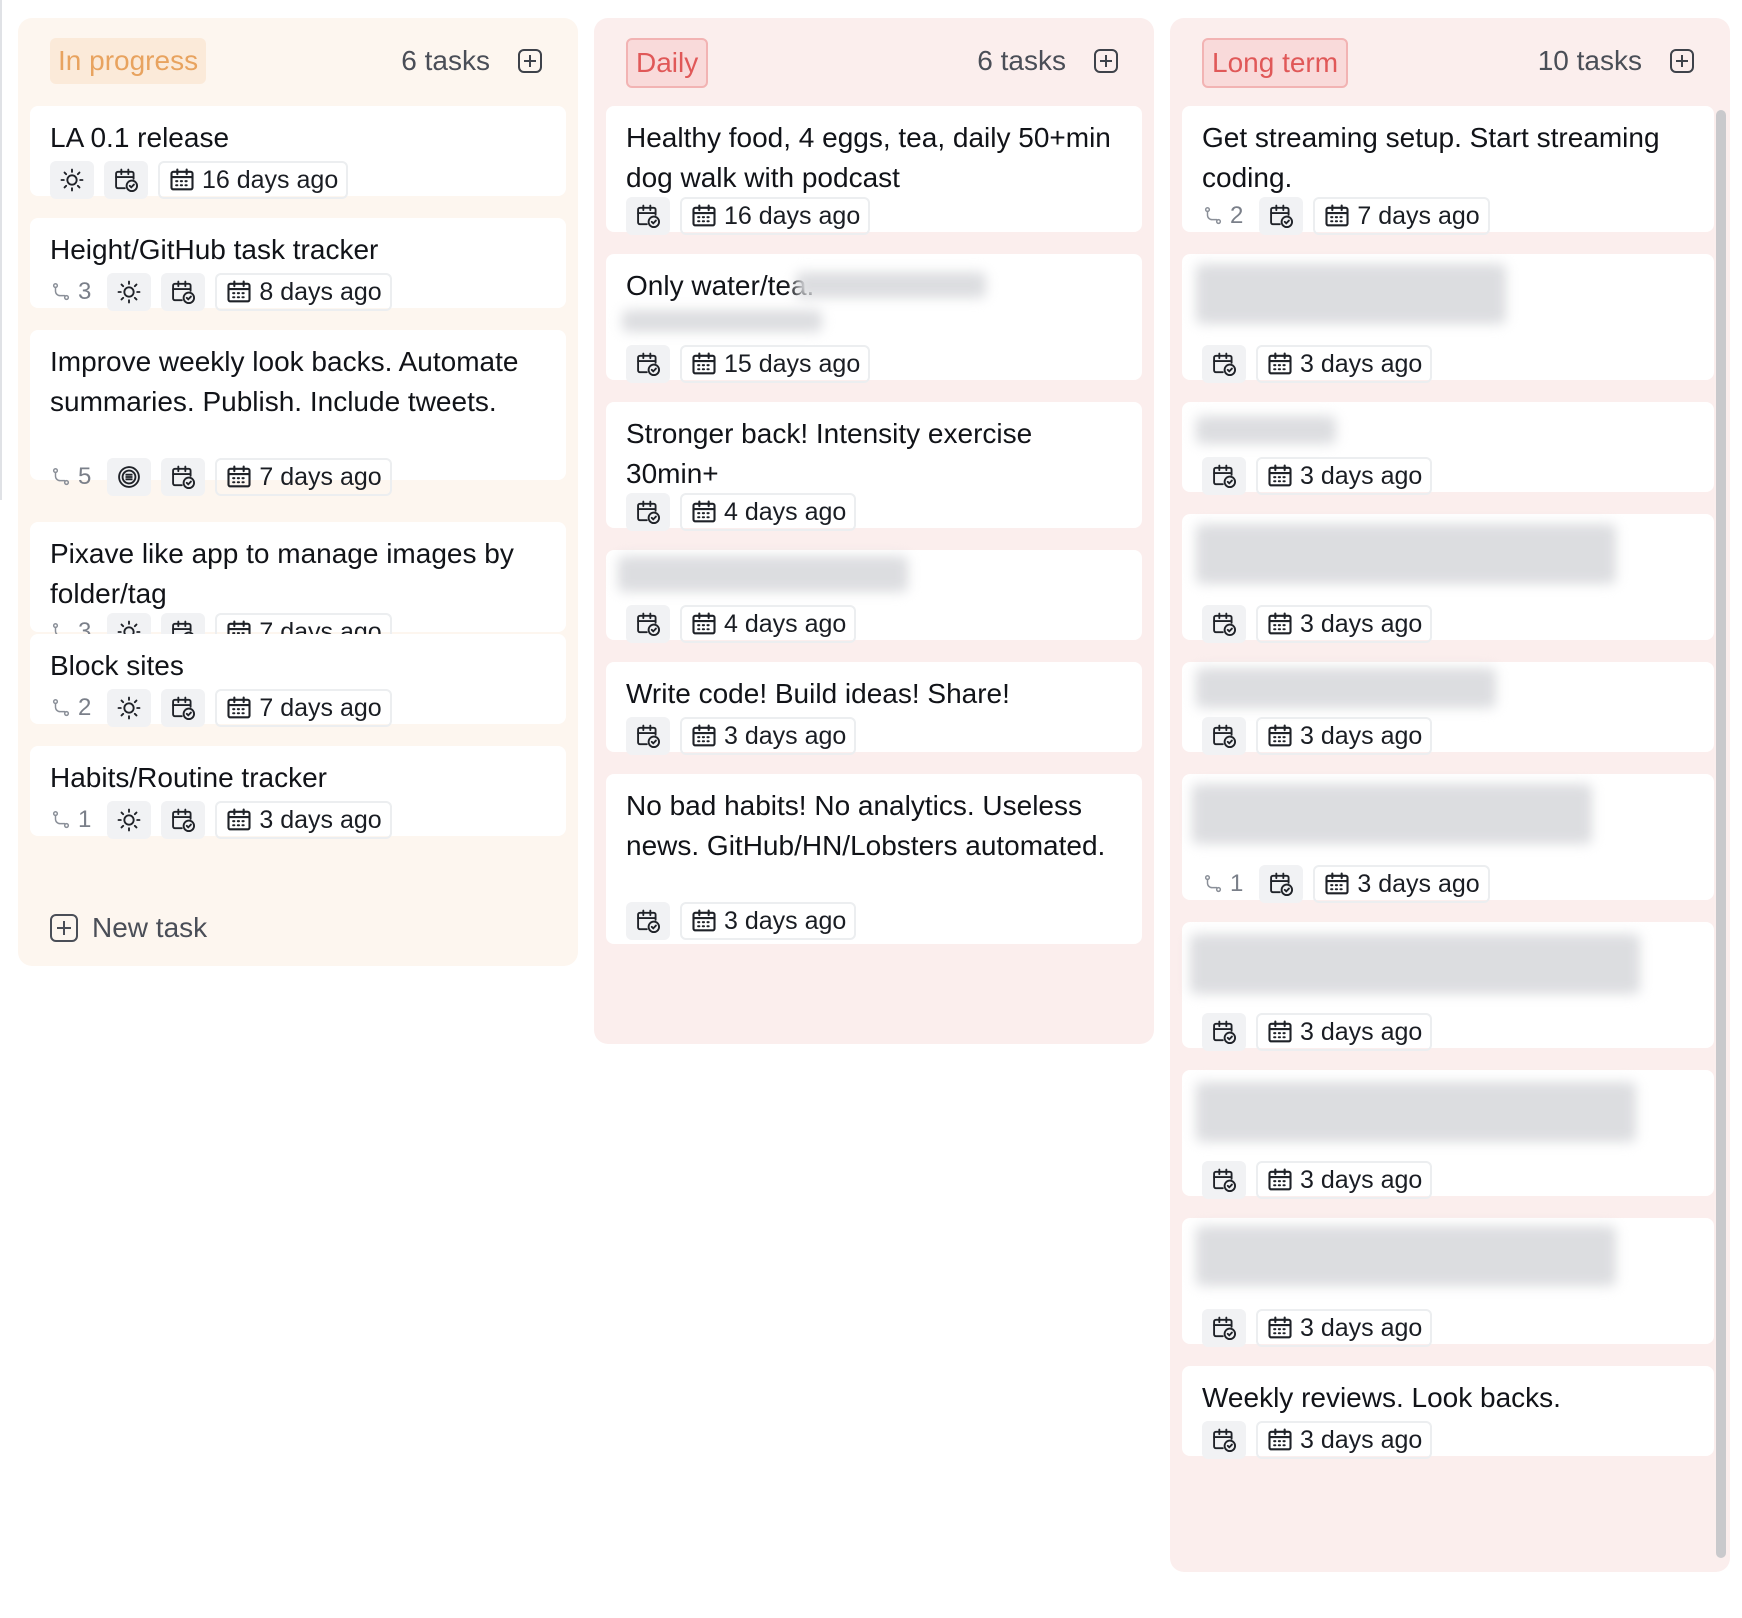 This screenshot has width=1742, height=1618. Describe the element at coordinates (128, 61) in the screenshot. I see `column-label: In progress` at that location.